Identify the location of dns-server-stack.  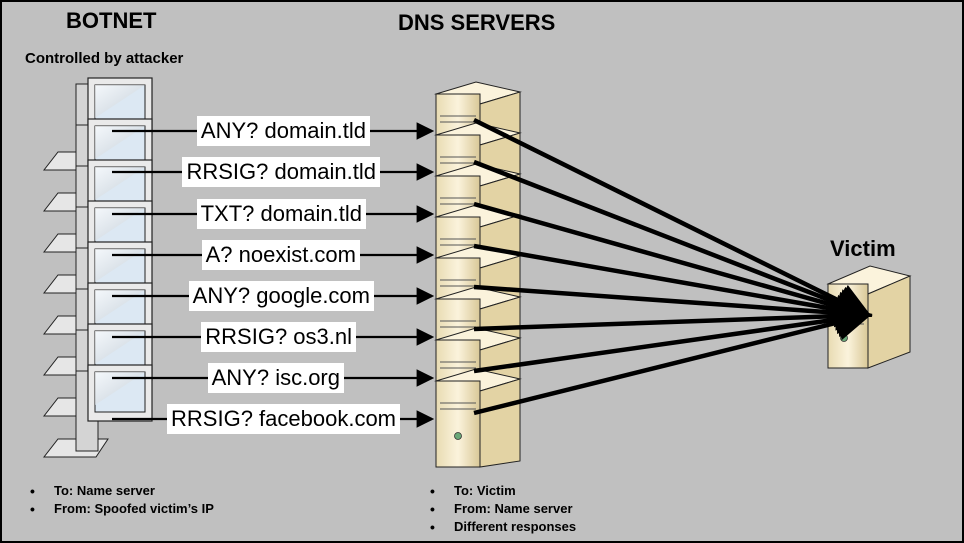
(478, 274).